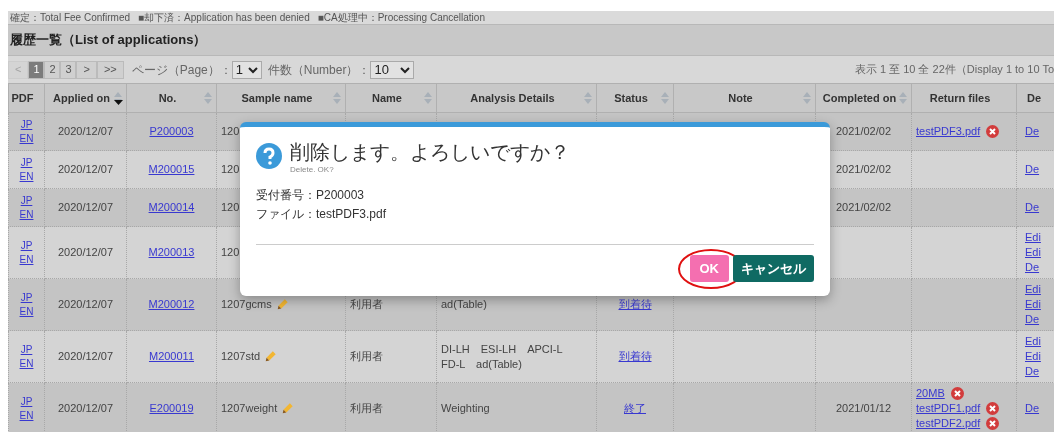 Image resolution: width=1054 pixels, height=432 pixels. What do you see at coordinates (392, 69) in the screenshot?
I see `count-select: 10` at bounding box center [392, 69].